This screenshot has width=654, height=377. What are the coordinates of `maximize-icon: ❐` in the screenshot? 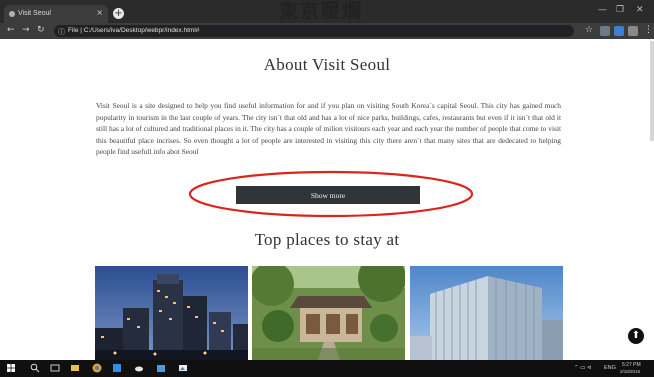 It's located at (620, 10).